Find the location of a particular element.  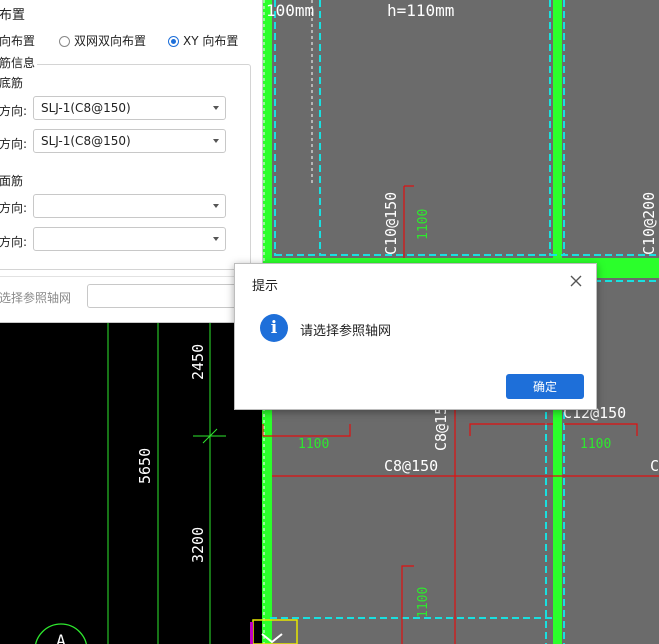

radio-option-label: 双网双向布置 is located at coordinates (110, 41).